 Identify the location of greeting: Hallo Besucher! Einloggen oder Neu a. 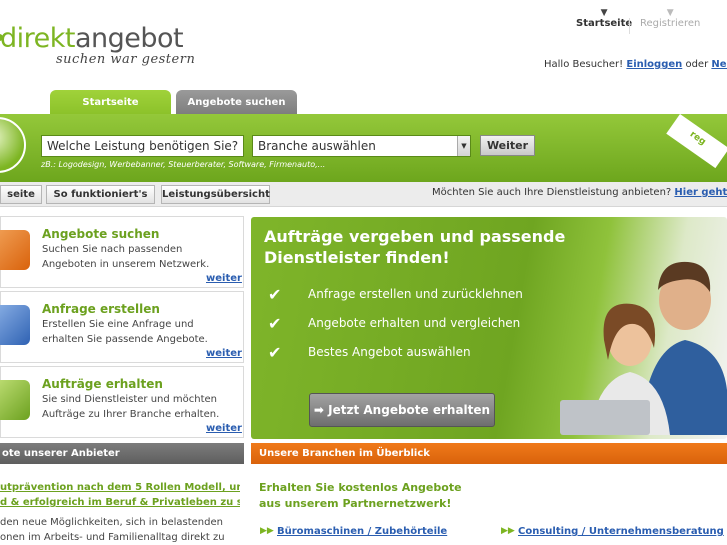
(635, 64).